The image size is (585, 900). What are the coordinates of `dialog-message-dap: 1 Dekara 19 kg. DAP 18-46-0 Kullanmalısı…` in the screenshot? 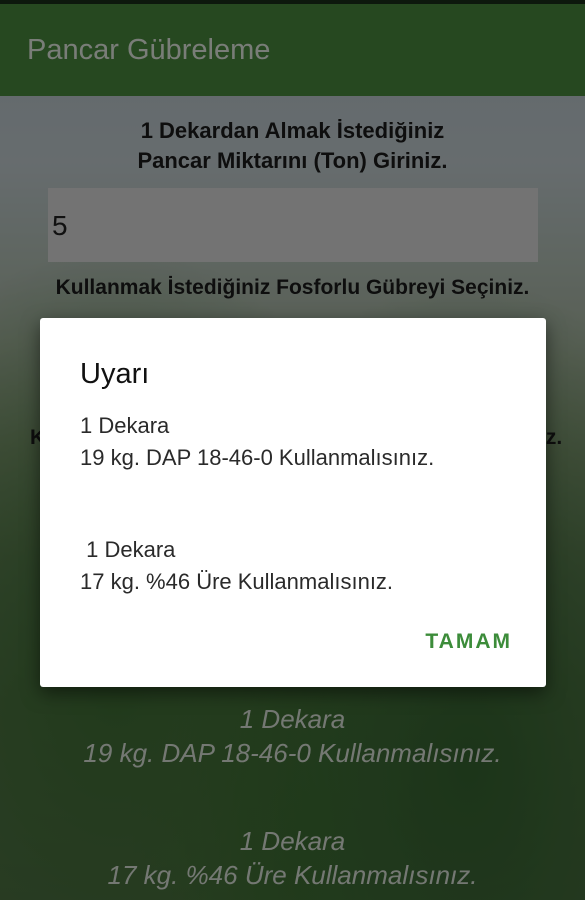 It's located at (257, 441).